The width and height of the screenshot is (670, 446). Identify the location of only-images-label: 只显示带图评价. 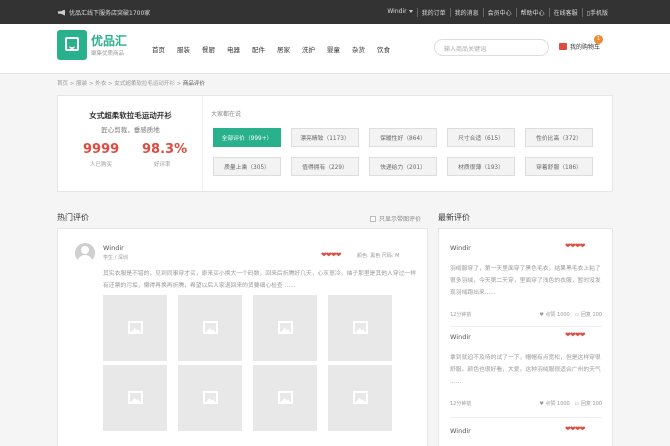
(400, 218).